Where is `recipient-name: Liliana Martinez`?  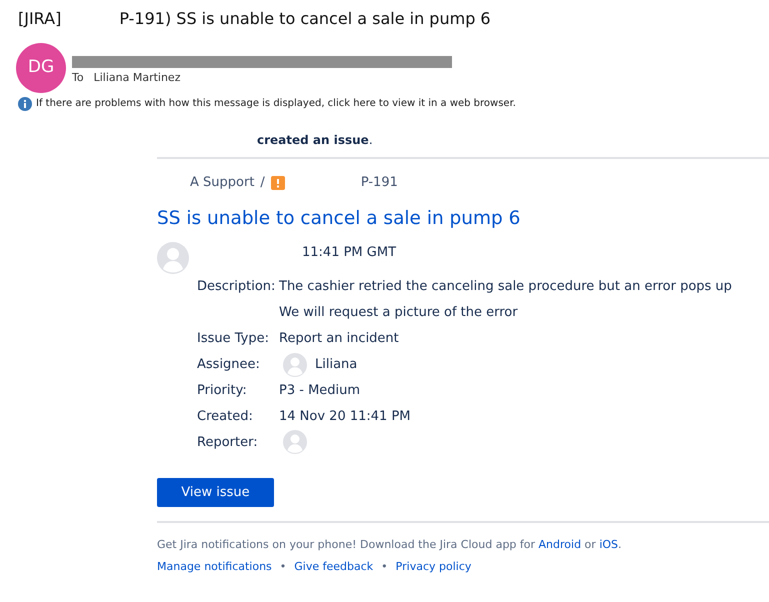 recipient-name: Liliana Martinez is located at coordinates (137, 78).